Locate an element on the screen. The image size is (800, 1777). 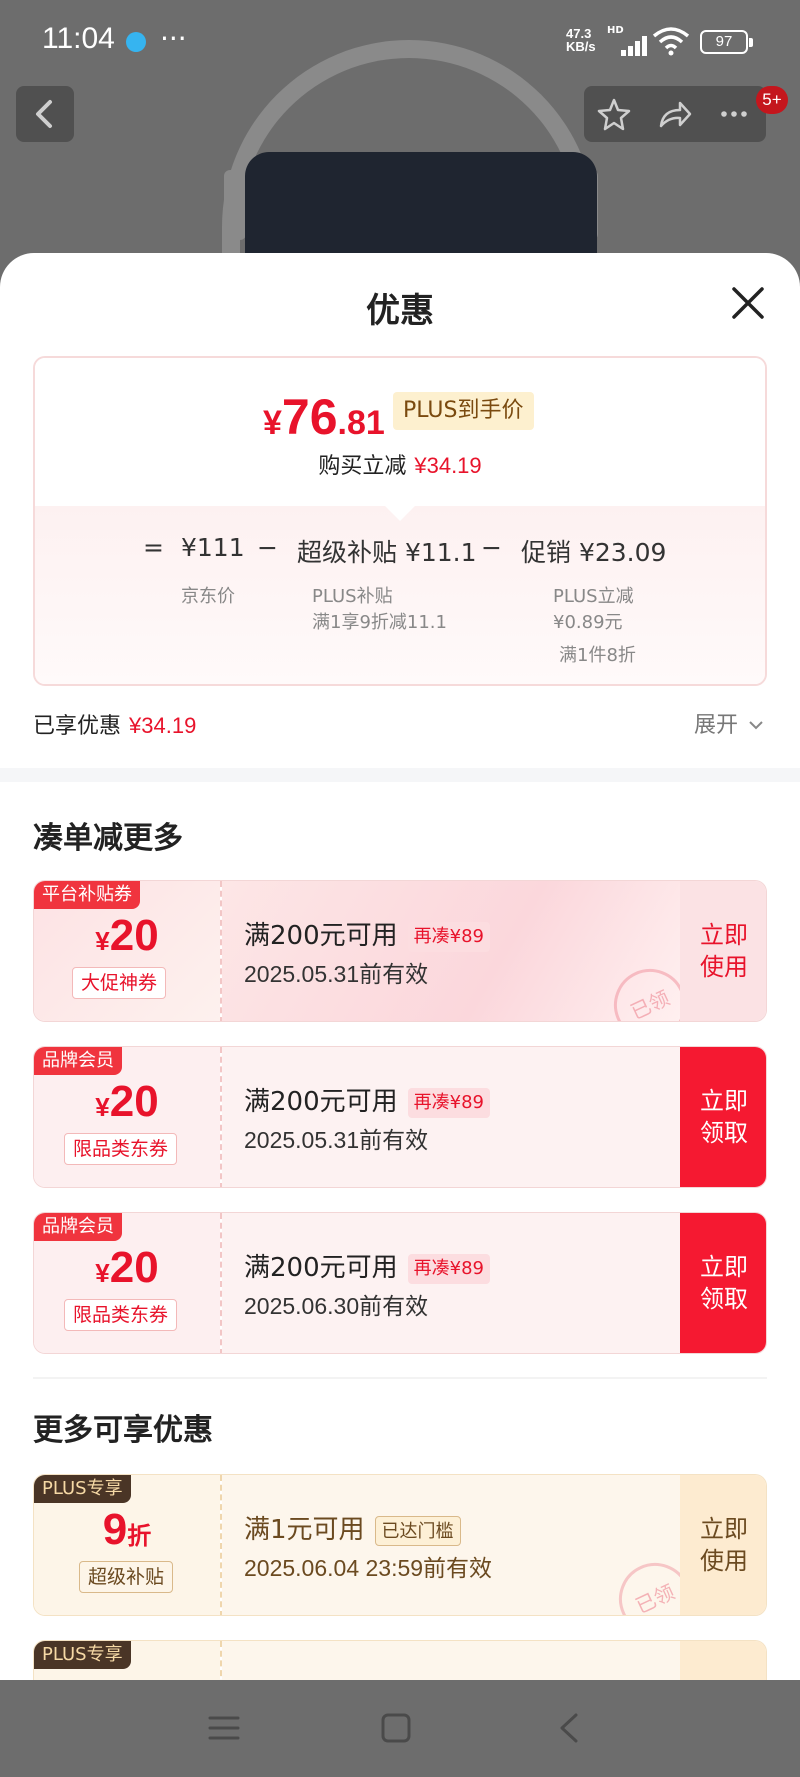
status-more: ··· is located at coordinates (173, 38).